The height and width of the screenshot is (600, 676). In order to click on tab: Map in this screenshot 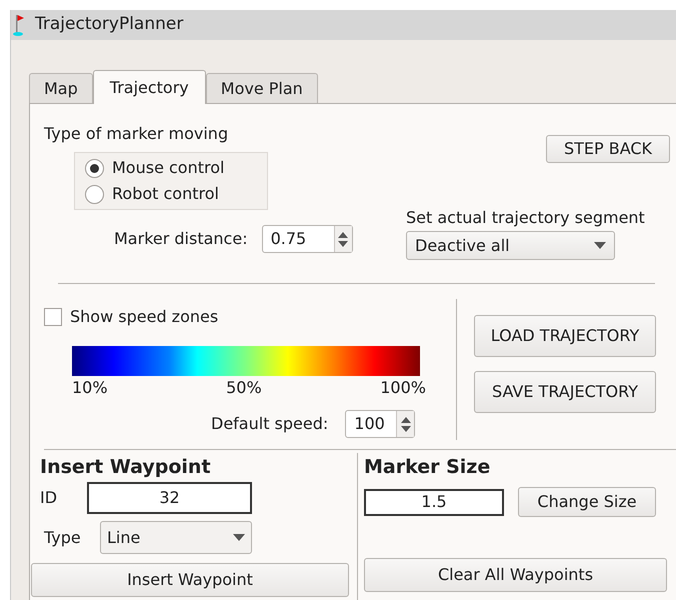, I will do `click(61, 88)`.